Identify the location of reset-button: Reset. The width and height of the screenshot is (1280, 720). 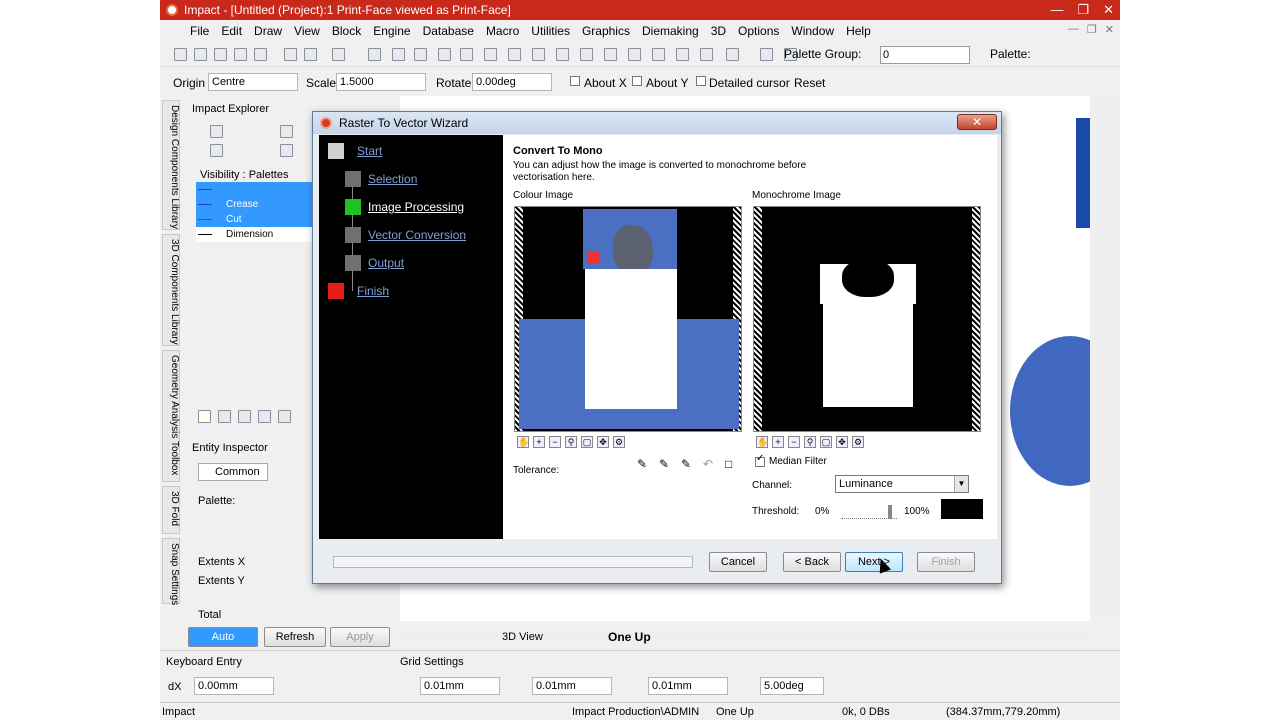
(809, 83).